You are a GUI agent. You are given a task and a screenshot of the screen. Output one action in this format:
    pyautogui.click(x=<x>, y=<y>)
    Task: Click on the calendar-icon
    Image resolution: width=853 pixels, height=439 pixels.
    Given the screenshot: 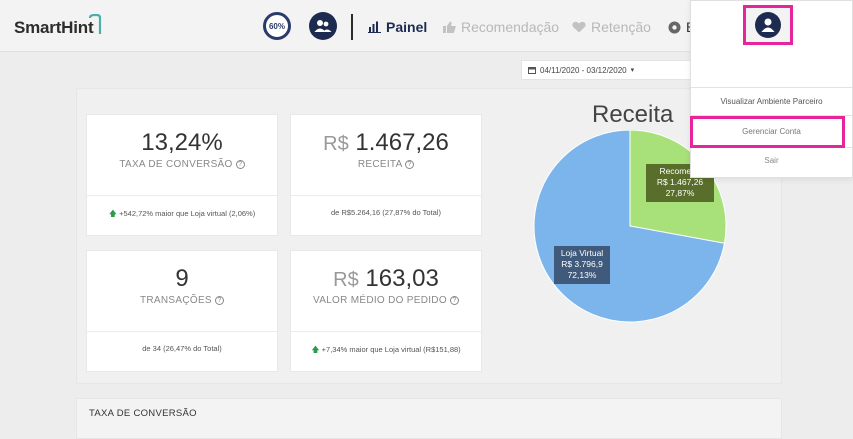 What is the action you would take?
    pyautogui.click(x=532, y=70)
    